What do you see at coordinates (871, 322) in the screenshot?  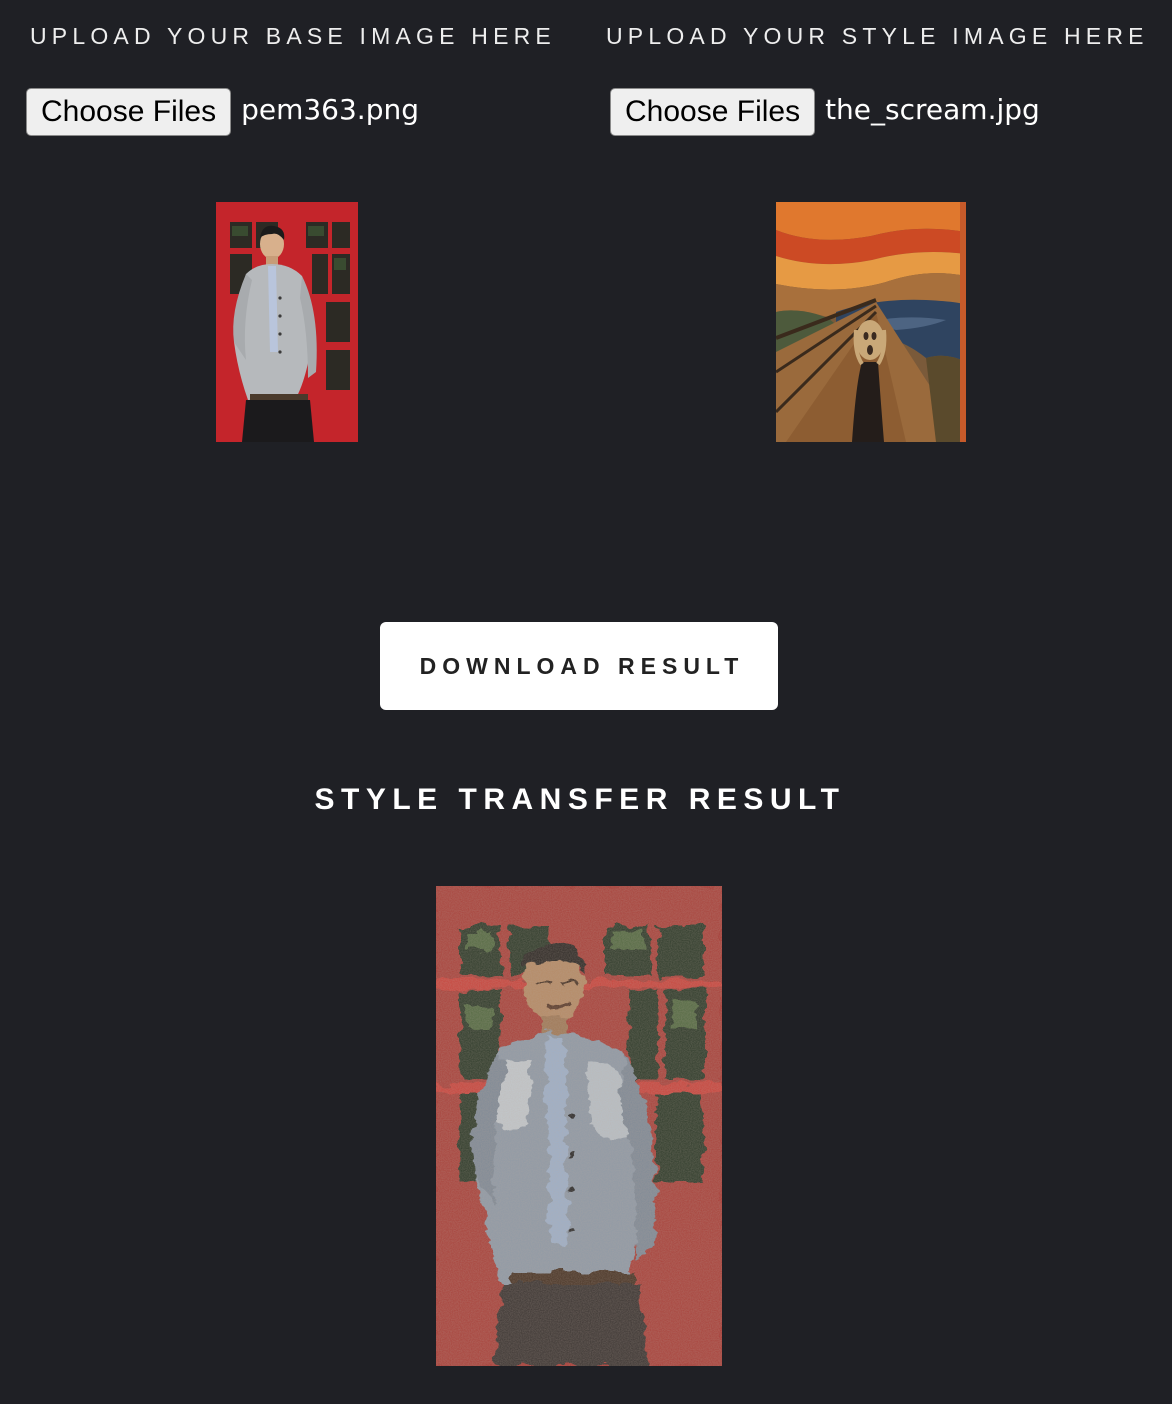 I see `style-image-preview` at bounding box center [871, 322].